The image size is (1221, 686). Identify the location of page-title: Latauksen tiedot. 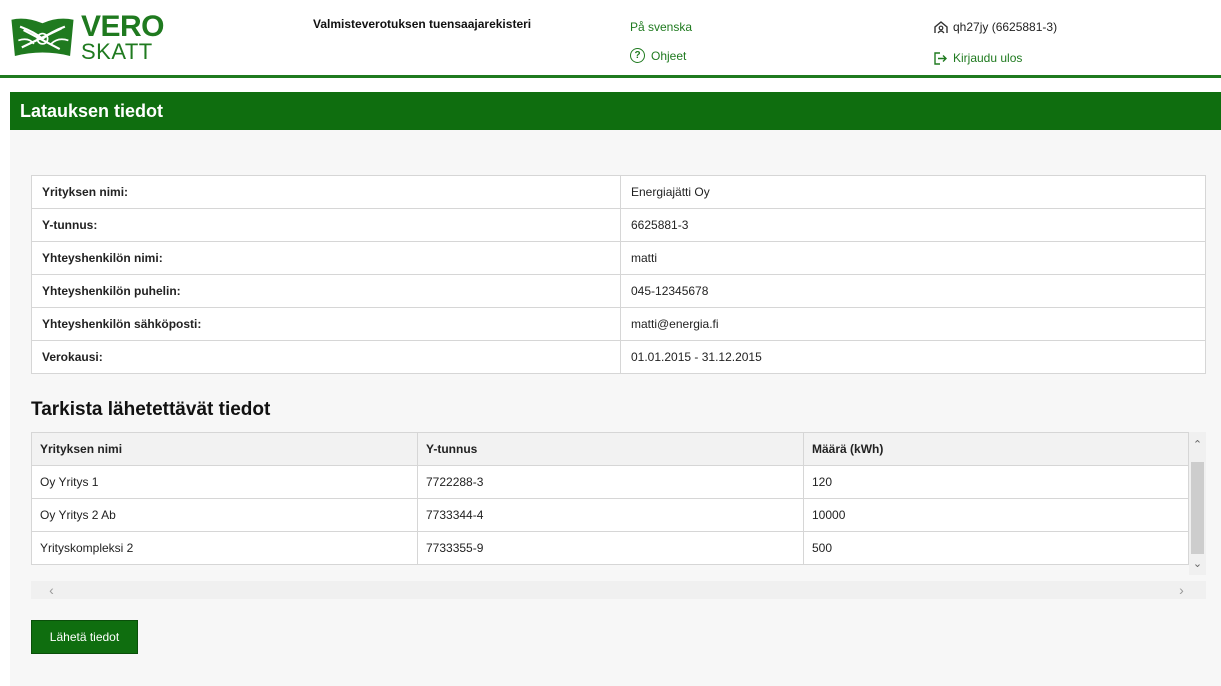
(92, 111).